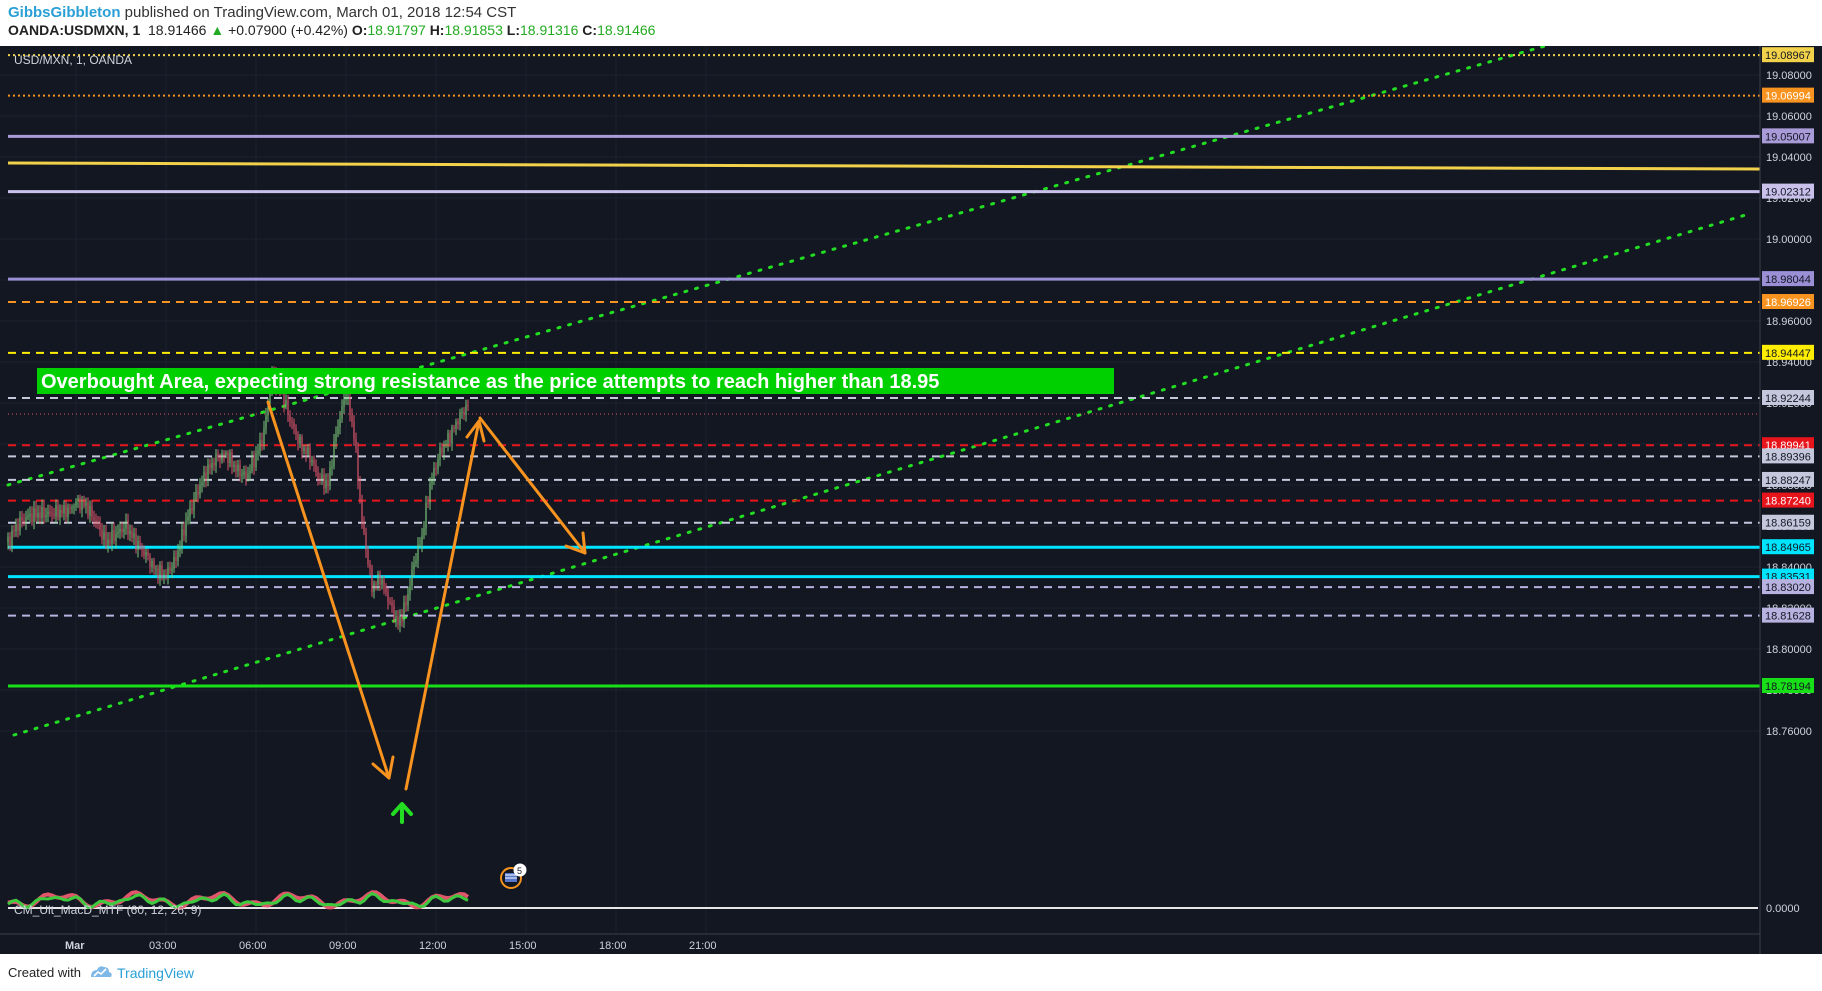 The image size is (1822, 991). I want to click on time-tick-label: Mar, so click(75, 946).